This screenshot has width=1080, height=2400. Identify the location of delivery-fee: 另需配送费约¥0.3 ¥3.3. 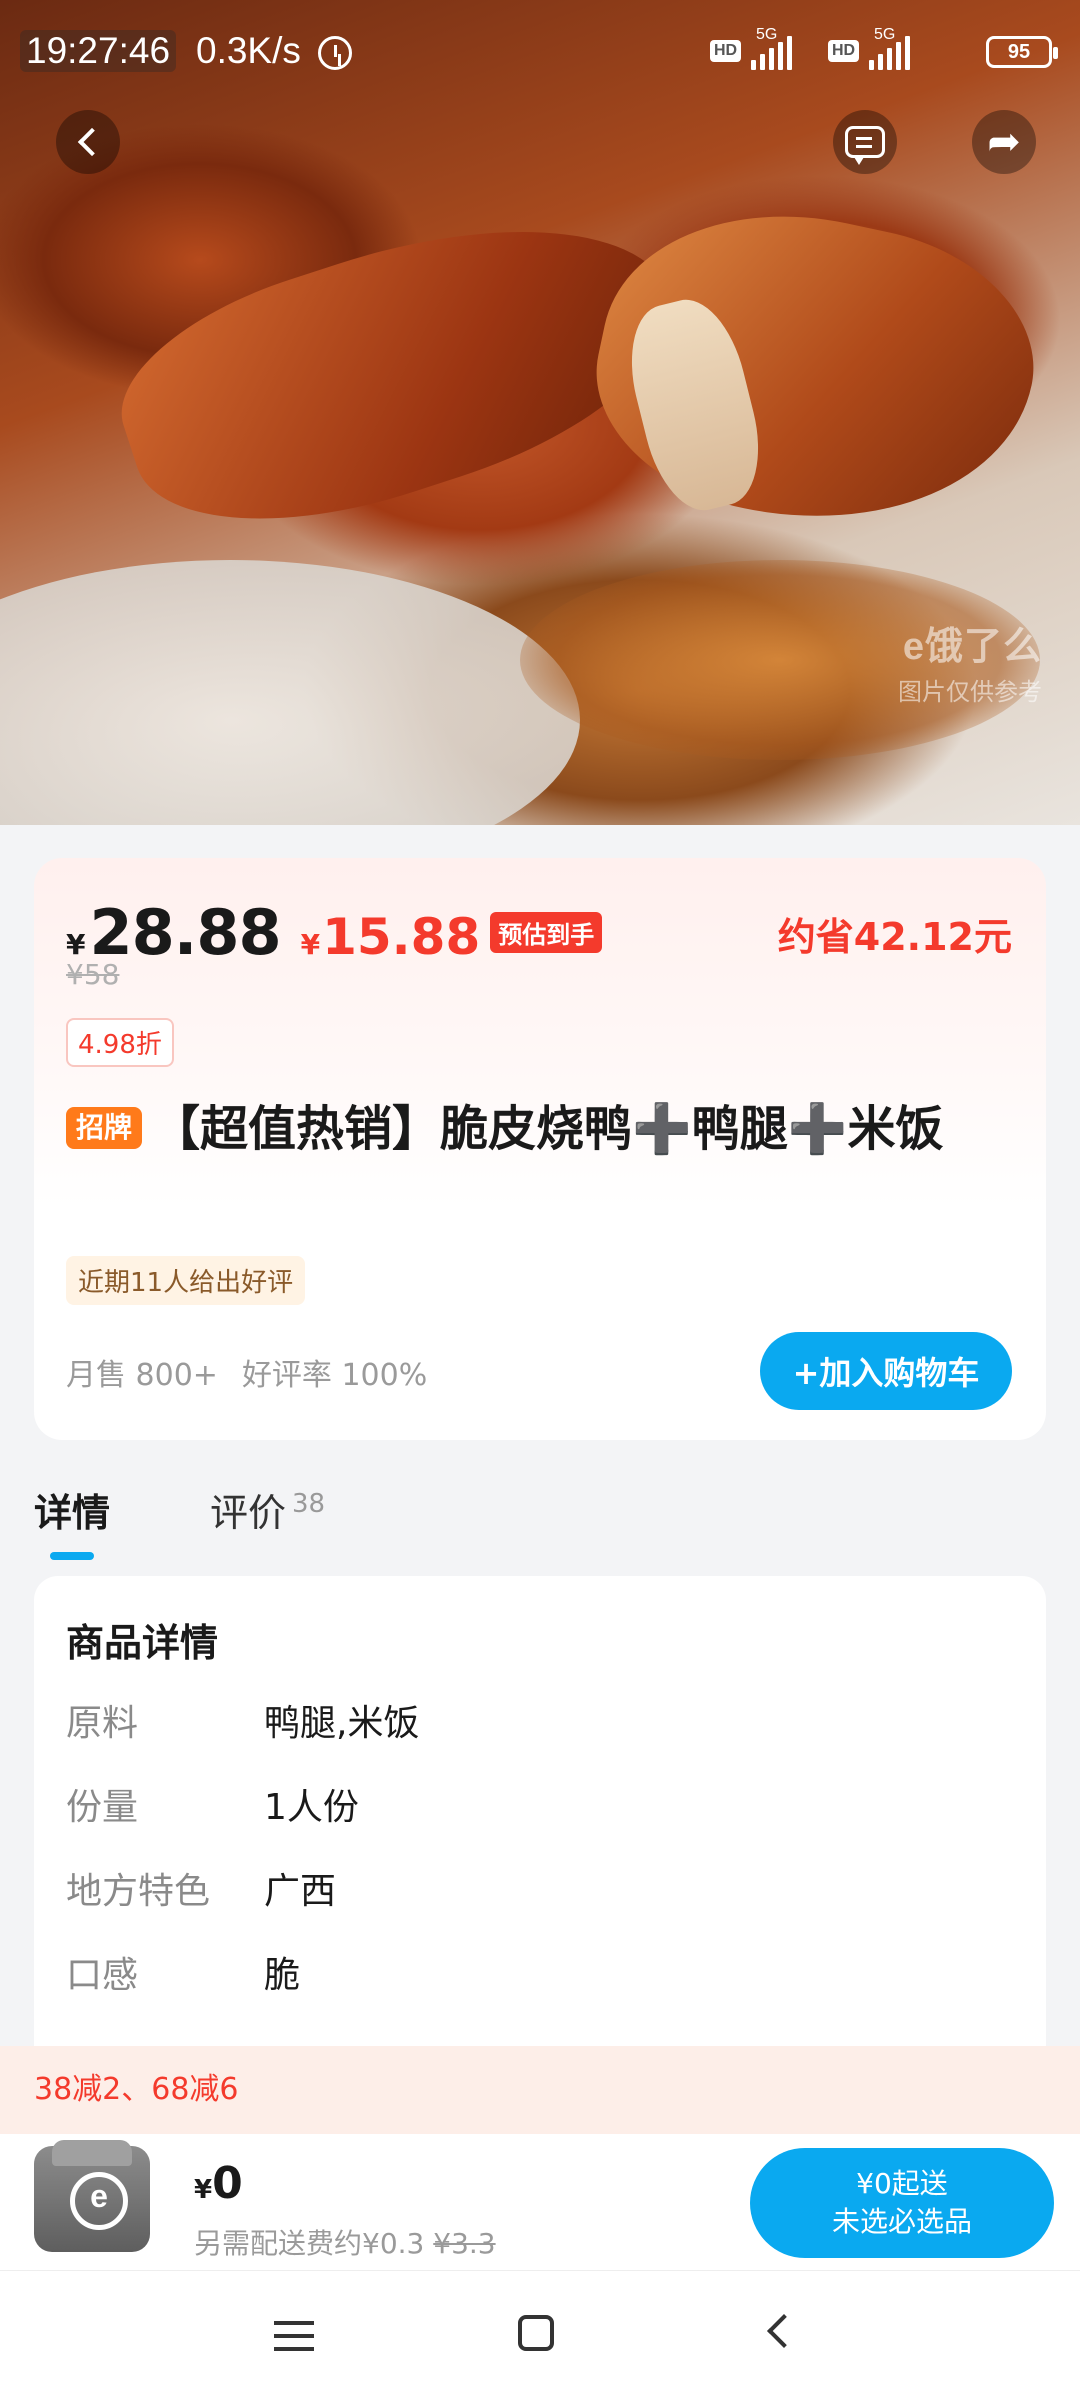
(345, 2242).